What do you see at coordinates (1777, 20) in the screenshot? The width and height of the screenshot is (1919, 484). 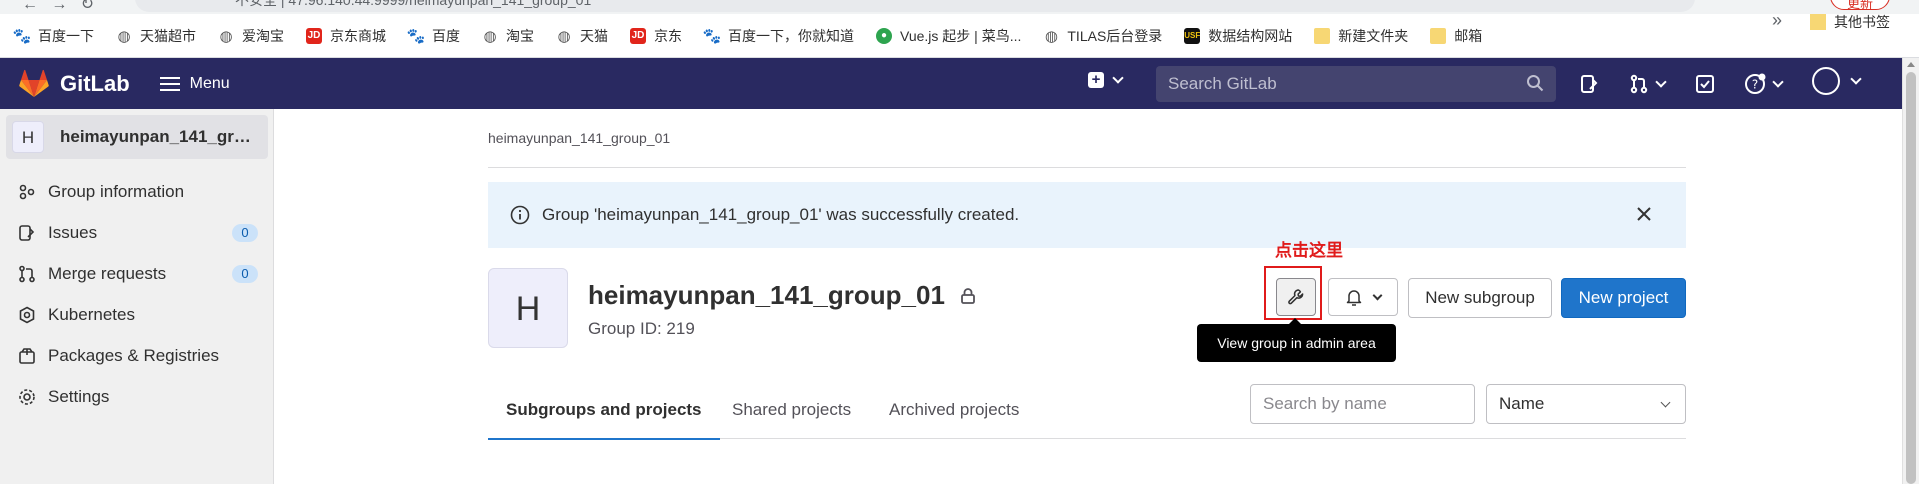 I see `bookmarks-overflow-button: »` at bounding box center [1777, 20].